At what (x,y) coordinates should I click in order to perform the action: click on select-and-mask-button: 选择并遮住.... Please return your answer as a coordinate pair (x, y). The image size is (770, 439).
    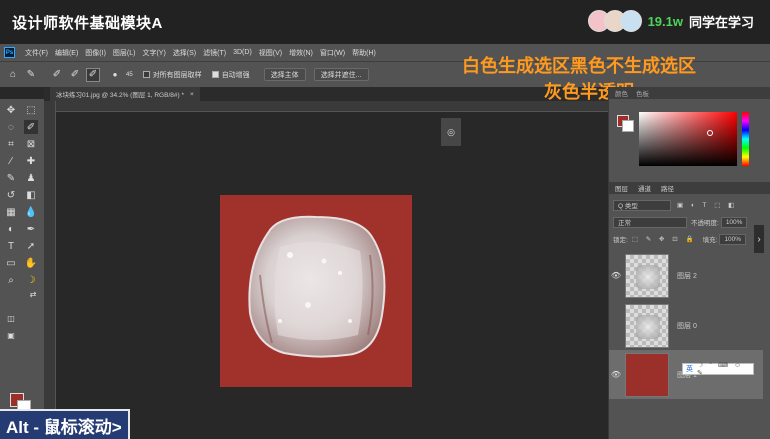
    Looking at the image, I should click on (341, 74).